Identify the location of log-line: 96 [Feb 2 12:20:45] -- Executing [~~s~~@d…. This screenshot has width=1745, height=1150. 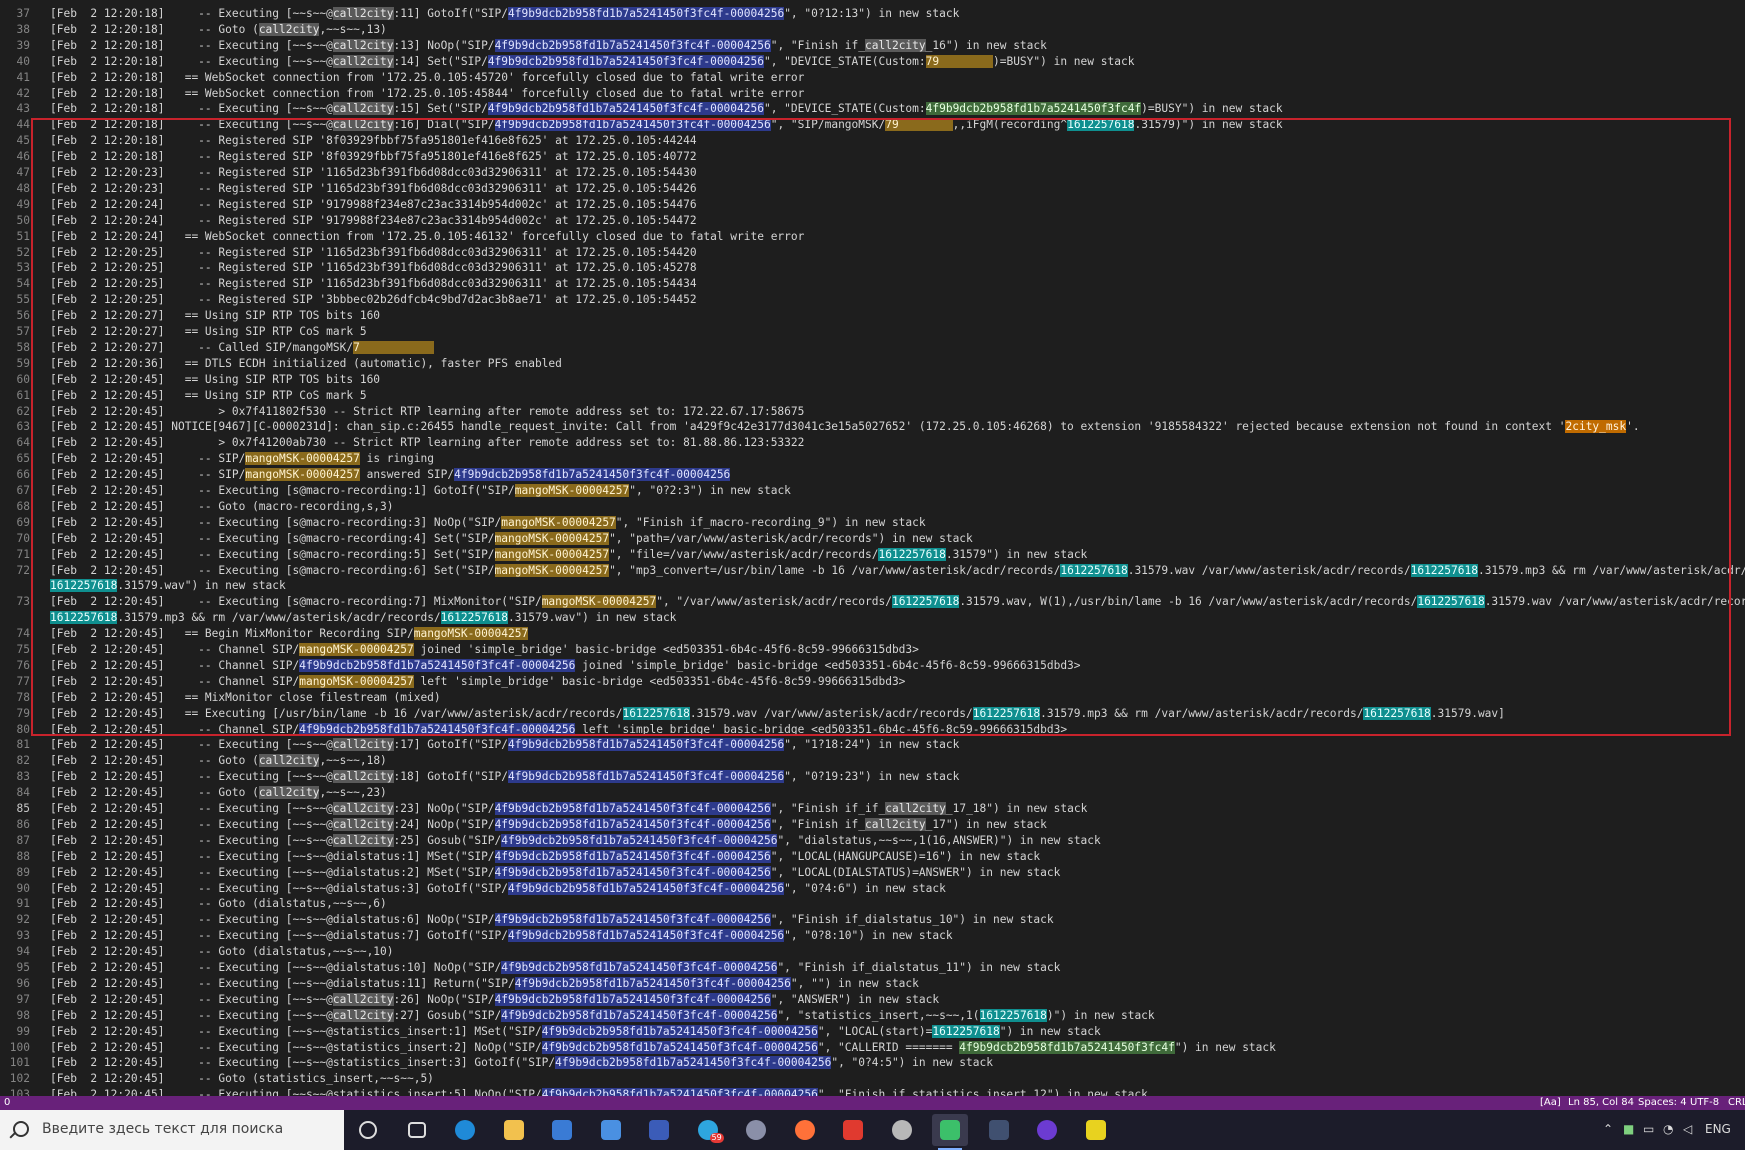
(459, 984).